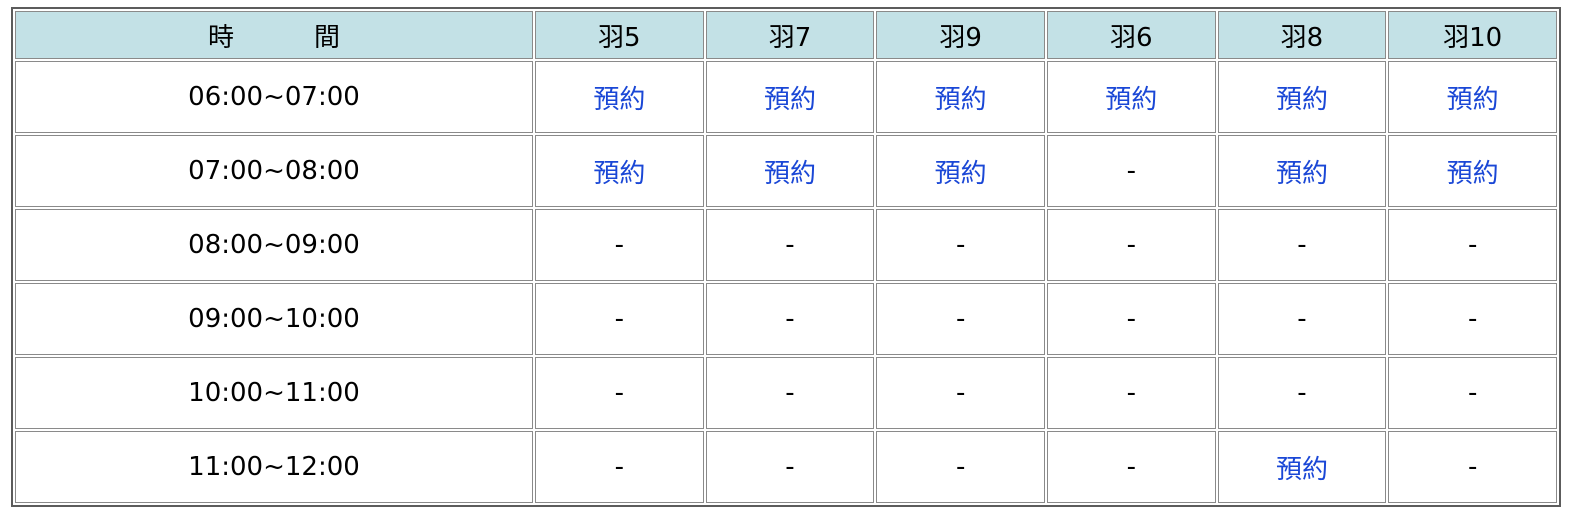 Image resolution: width=1572 pixels, height=516 pixels. Describe the element at coordinates (1472, 35) in the screenshot. I see `court-header: 羽10` at that location.